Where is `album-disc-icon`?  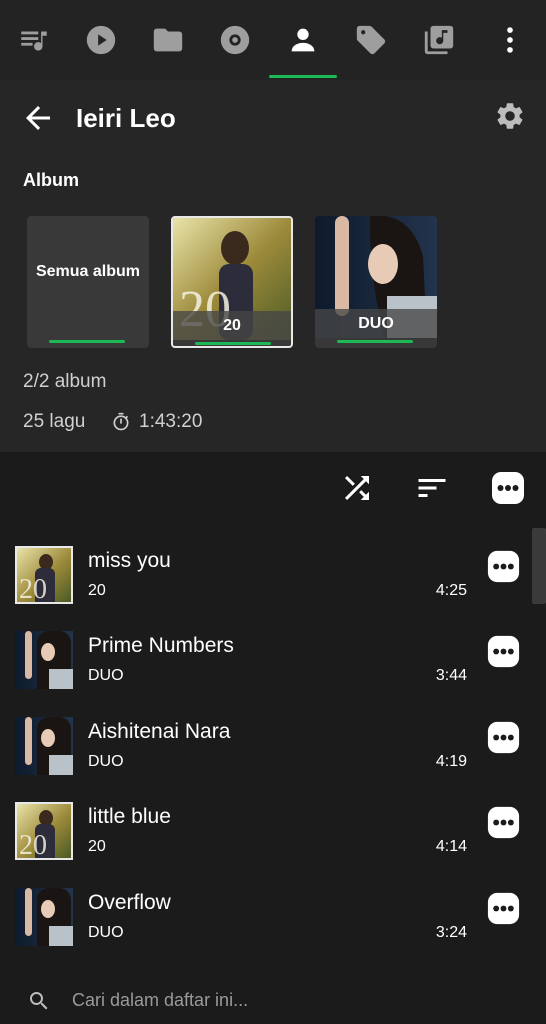
album-disc-icon is located at coordinates (235, 40).